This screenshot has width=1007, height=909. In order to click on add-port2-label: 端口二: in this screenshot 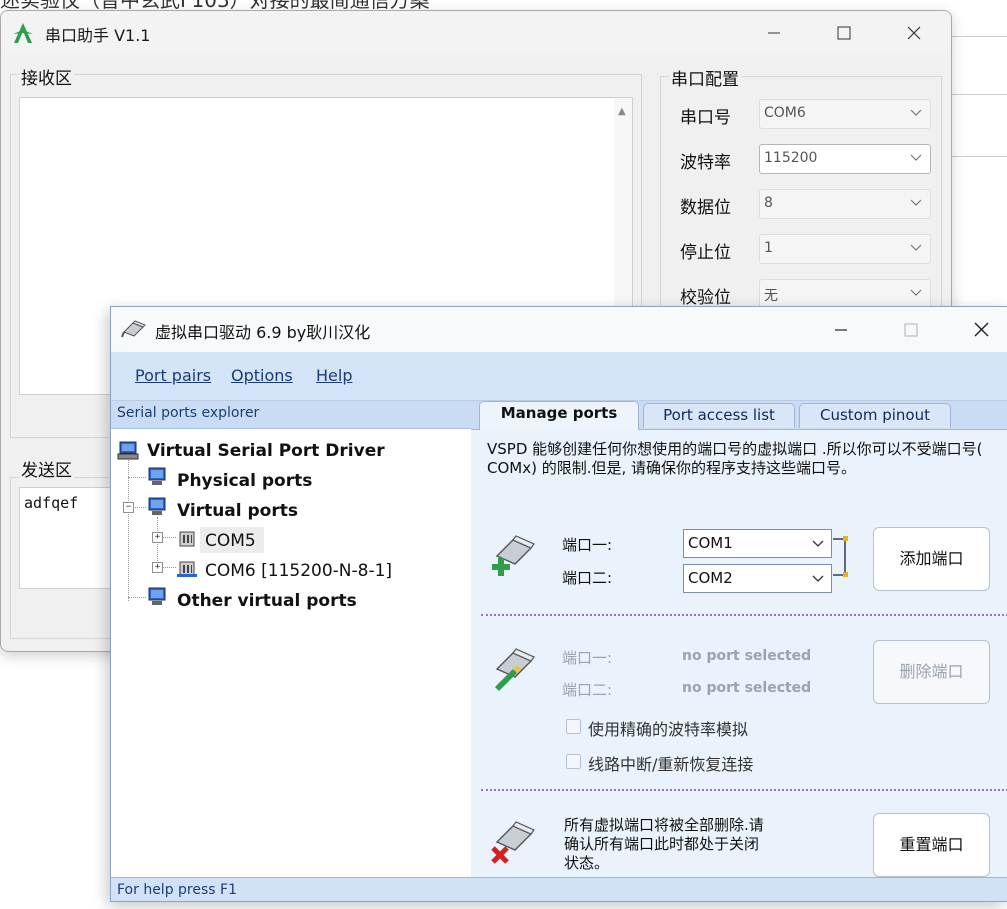, I will do `click(587, 578)`.